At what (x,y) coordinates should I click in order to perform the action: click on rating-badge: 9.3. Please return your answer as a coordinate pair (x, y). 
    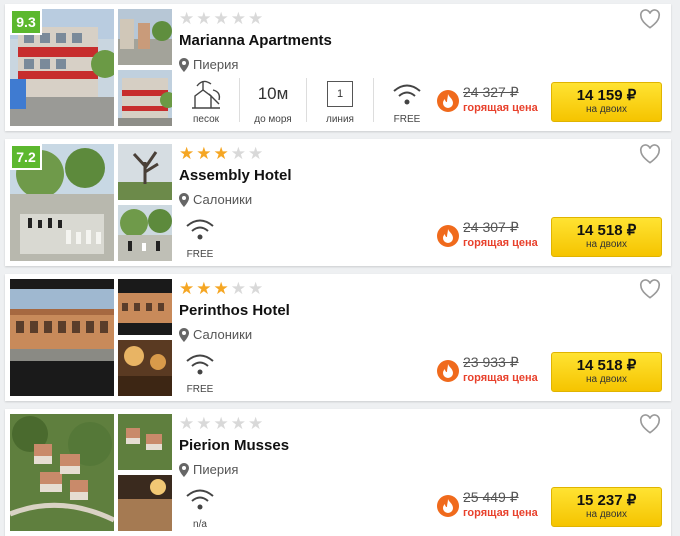
    Looking at the image, I should click on (26, 22).